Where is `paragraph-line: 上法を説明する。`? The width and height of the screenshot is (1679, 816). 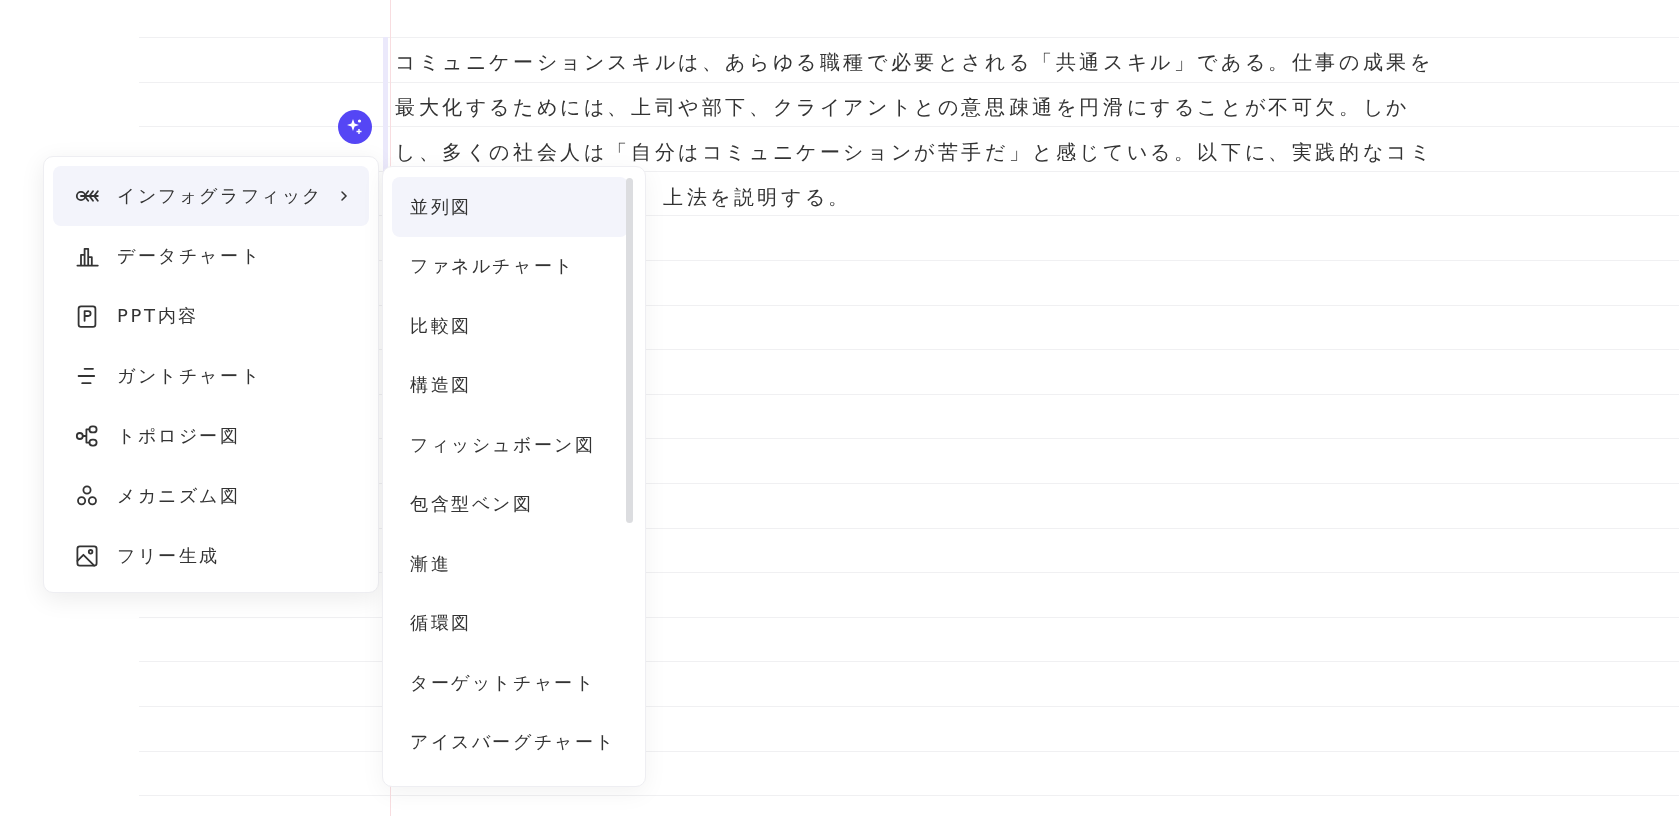
paragraph-line: 上法を説明する。 is located at coordinates (757, 197).